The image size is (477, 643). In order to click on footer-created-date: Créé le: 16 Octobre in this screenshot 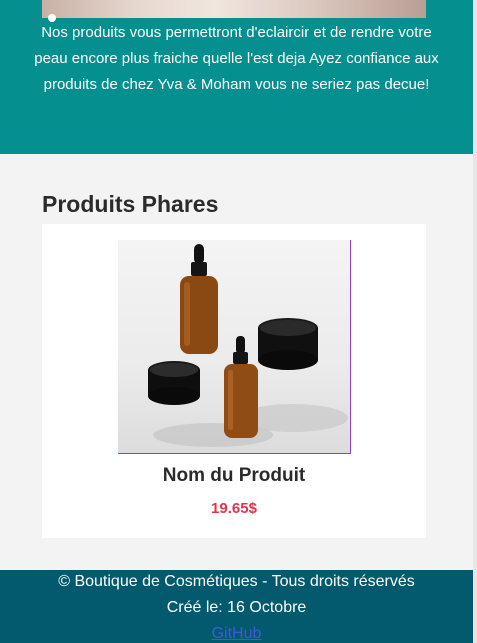, I will do `click(236, 607)`.